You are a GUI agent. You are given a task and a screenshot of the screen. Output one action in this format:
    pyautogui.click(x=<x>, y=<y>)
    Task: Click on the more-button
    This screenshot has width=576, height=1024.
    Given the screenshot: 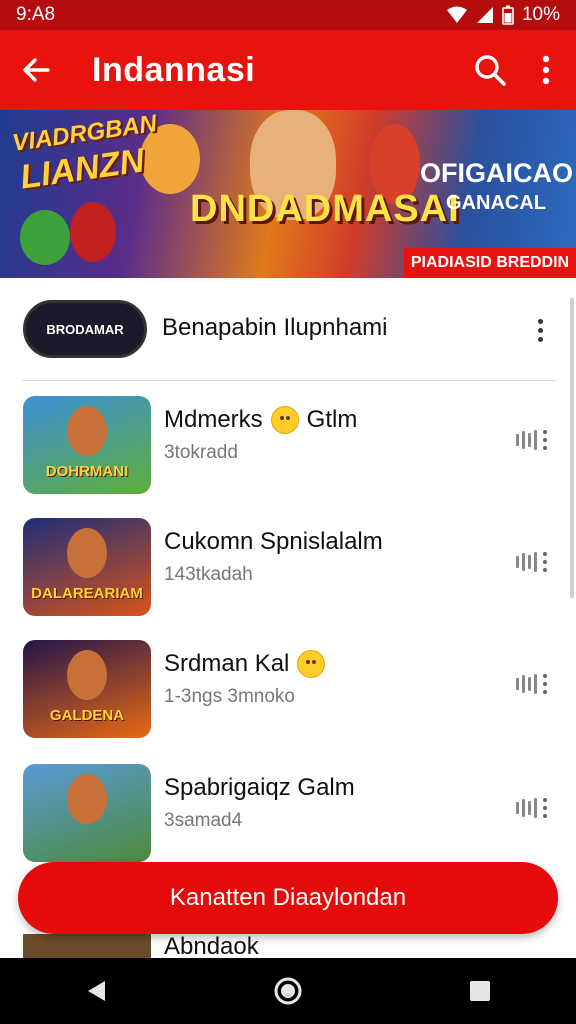 What is the action you would take?
    pyautogui.click(x=540, y=330)
    